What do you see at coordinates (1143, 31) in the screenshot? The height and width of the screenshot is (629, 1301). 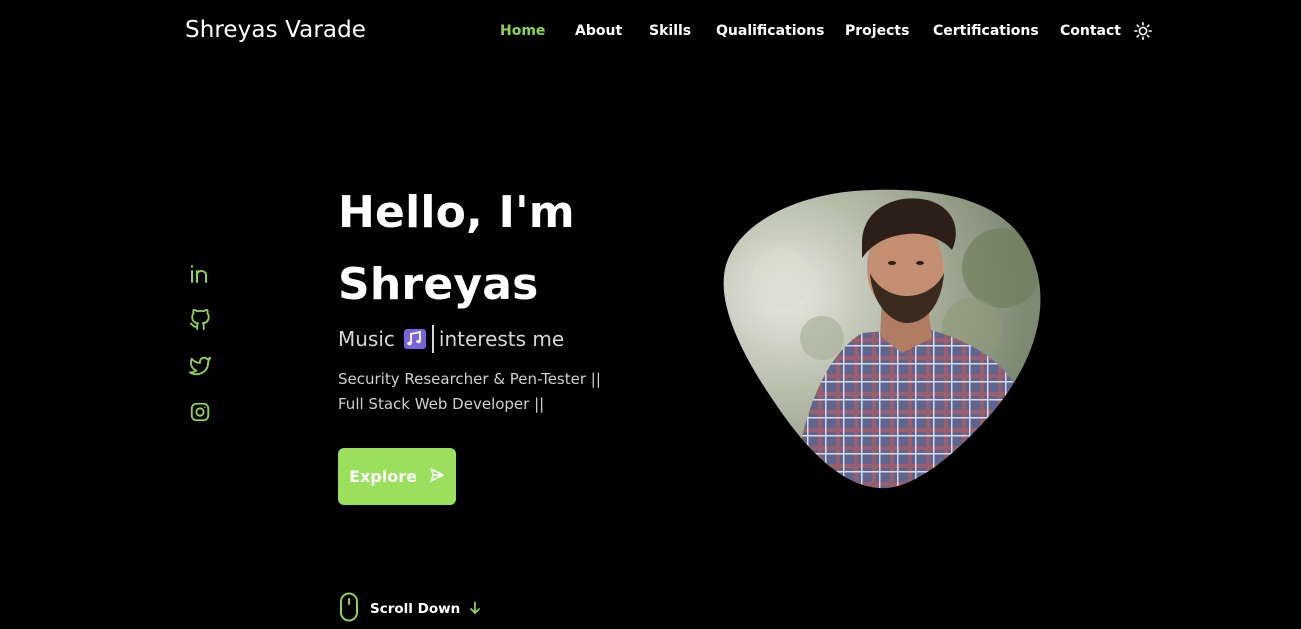 I see `sun-icon` at bounding box center [1143, 31].